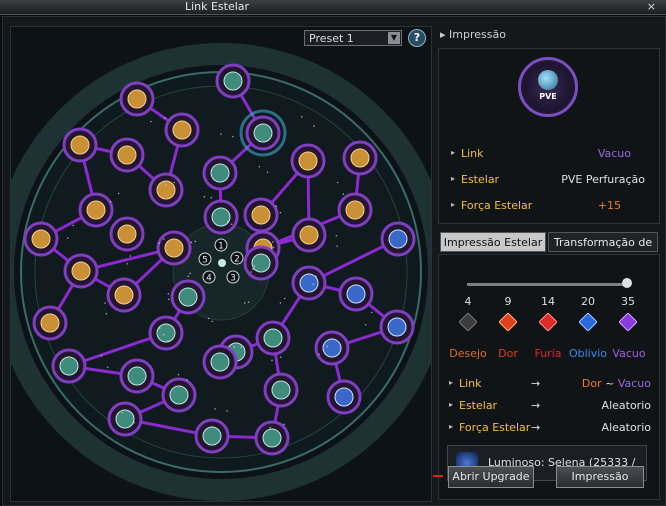 This screenshot has height=506, width=666. What do you see at coordinates (603, 179) in the screenshot?
I see `info-estelar-value: PVE Perfuração` at bounding box center [603, 179].